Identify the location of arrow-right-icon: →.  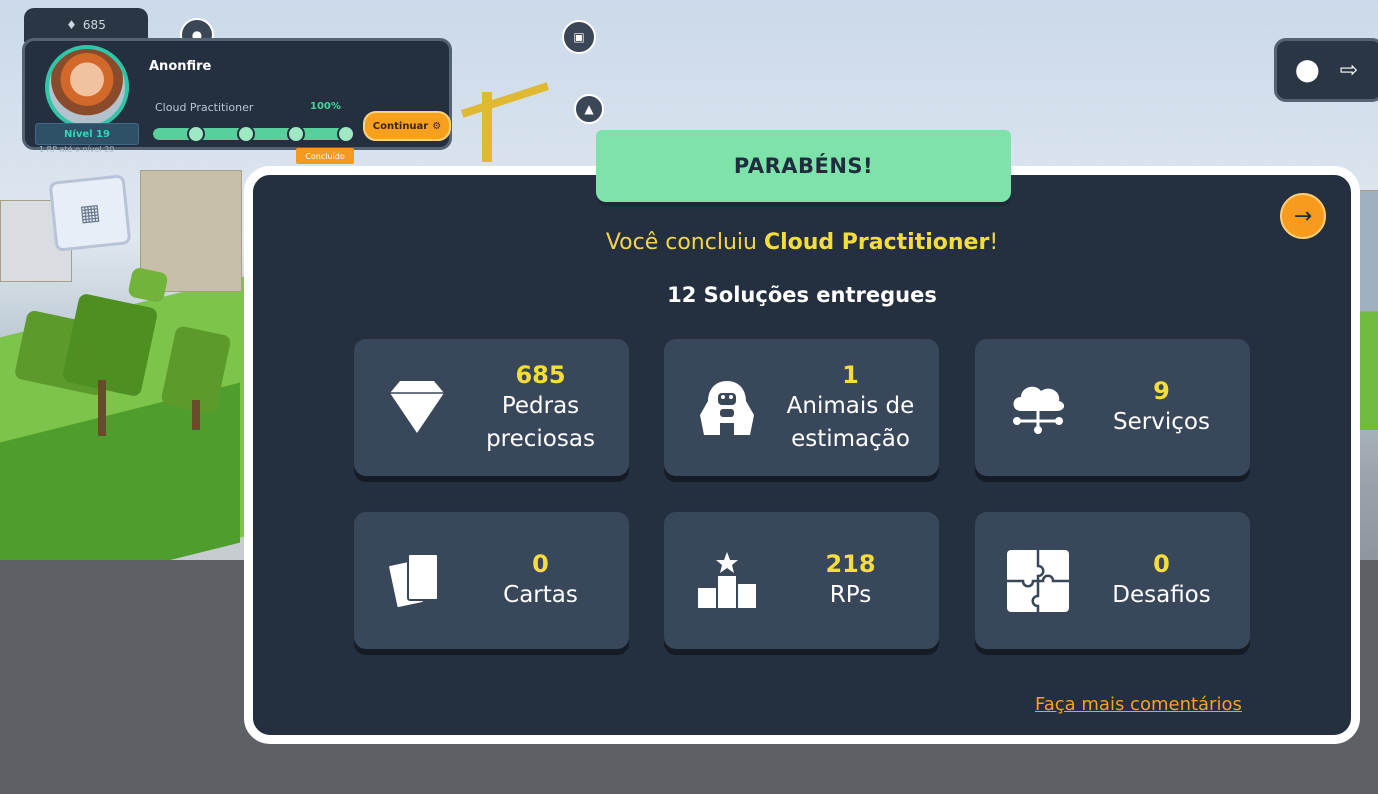
(1303, 216).